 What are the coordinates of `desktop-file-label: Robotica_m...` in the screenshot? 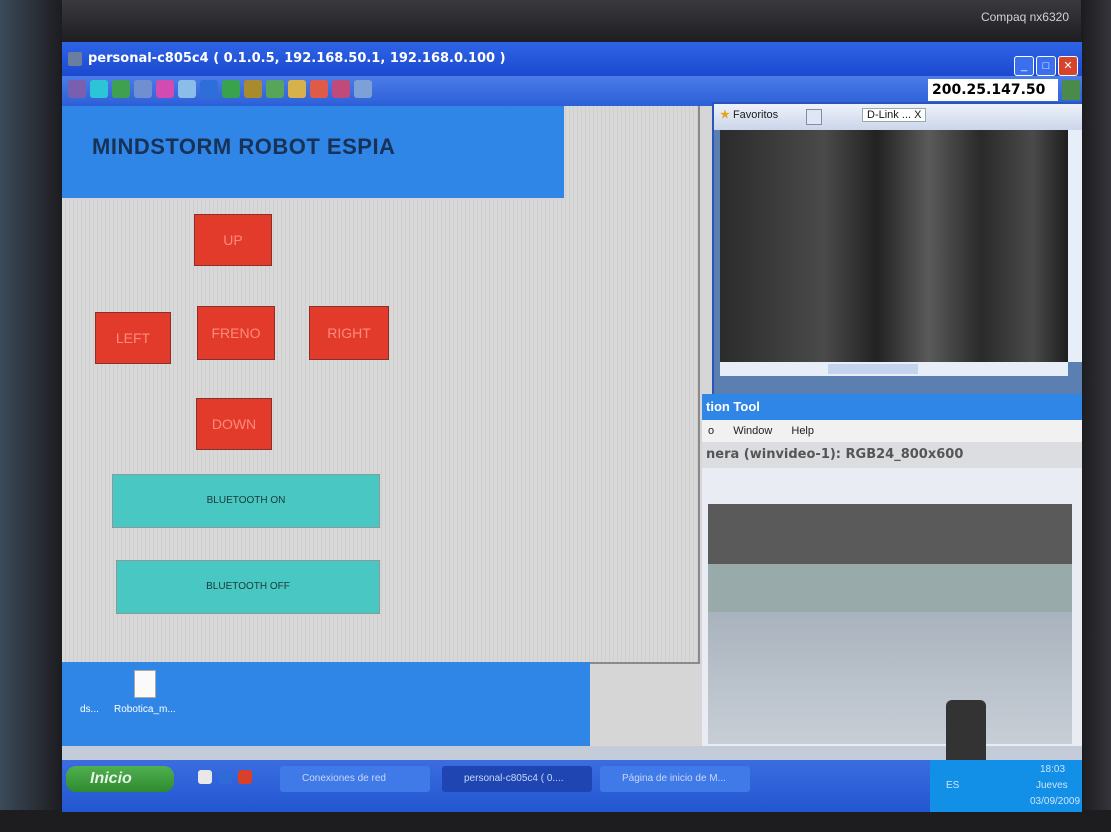 It's located at (145, 709).